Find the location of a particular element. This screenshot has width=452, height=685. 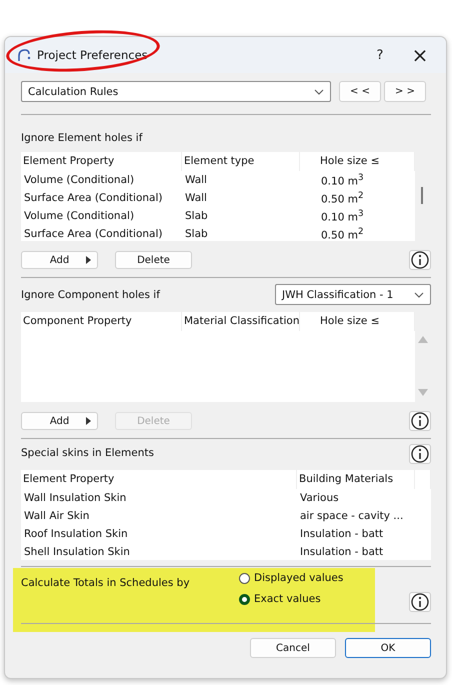

table-cell-text: Roof Insulation Skin is located at coordinates (76, 534).